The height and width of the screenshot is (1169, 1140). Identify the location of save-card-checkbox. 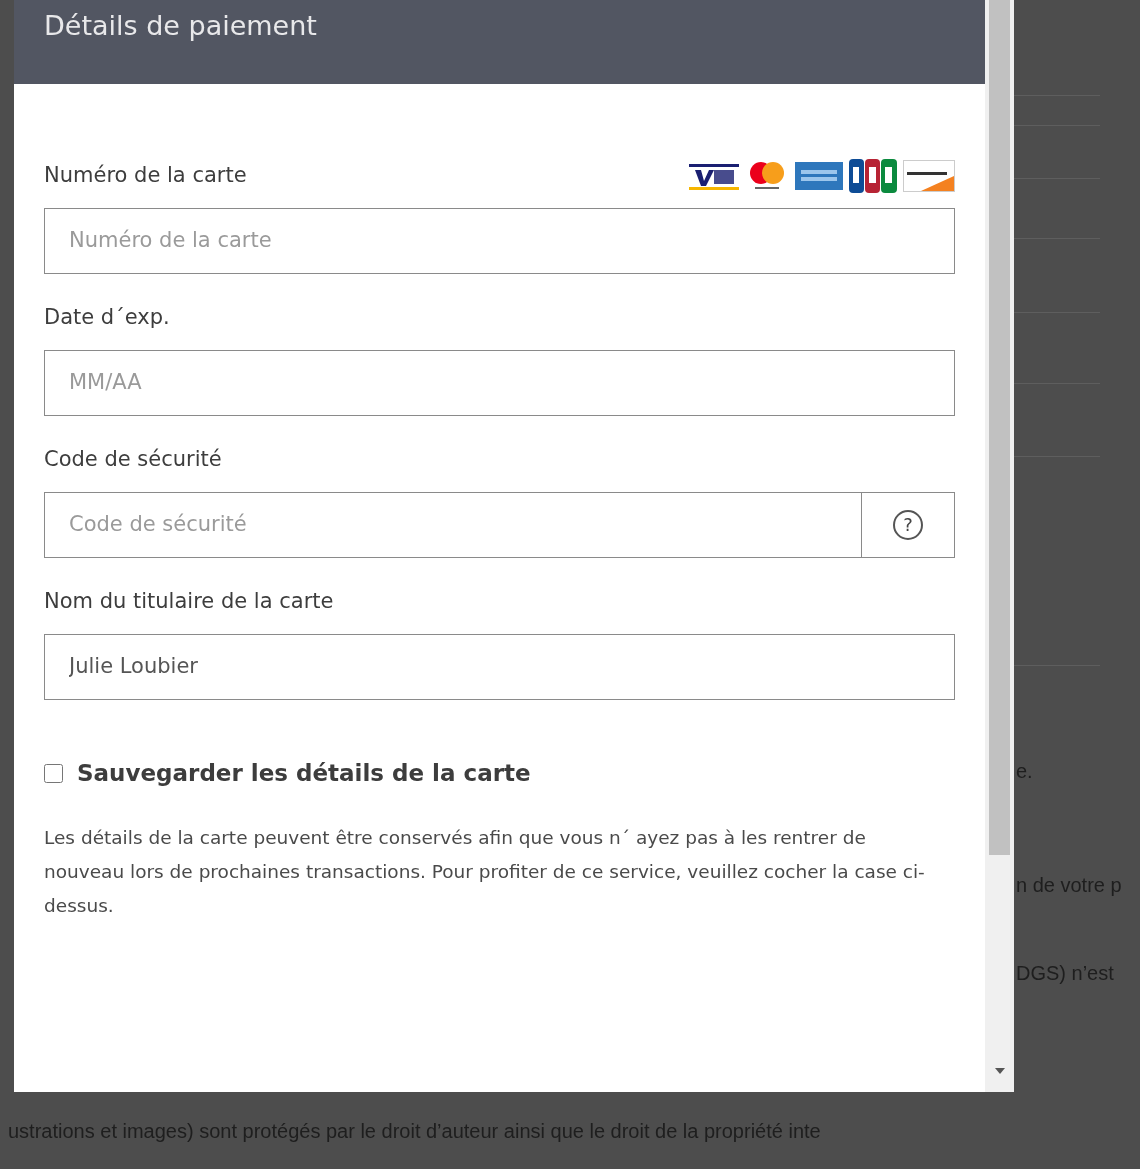
(53, 773).